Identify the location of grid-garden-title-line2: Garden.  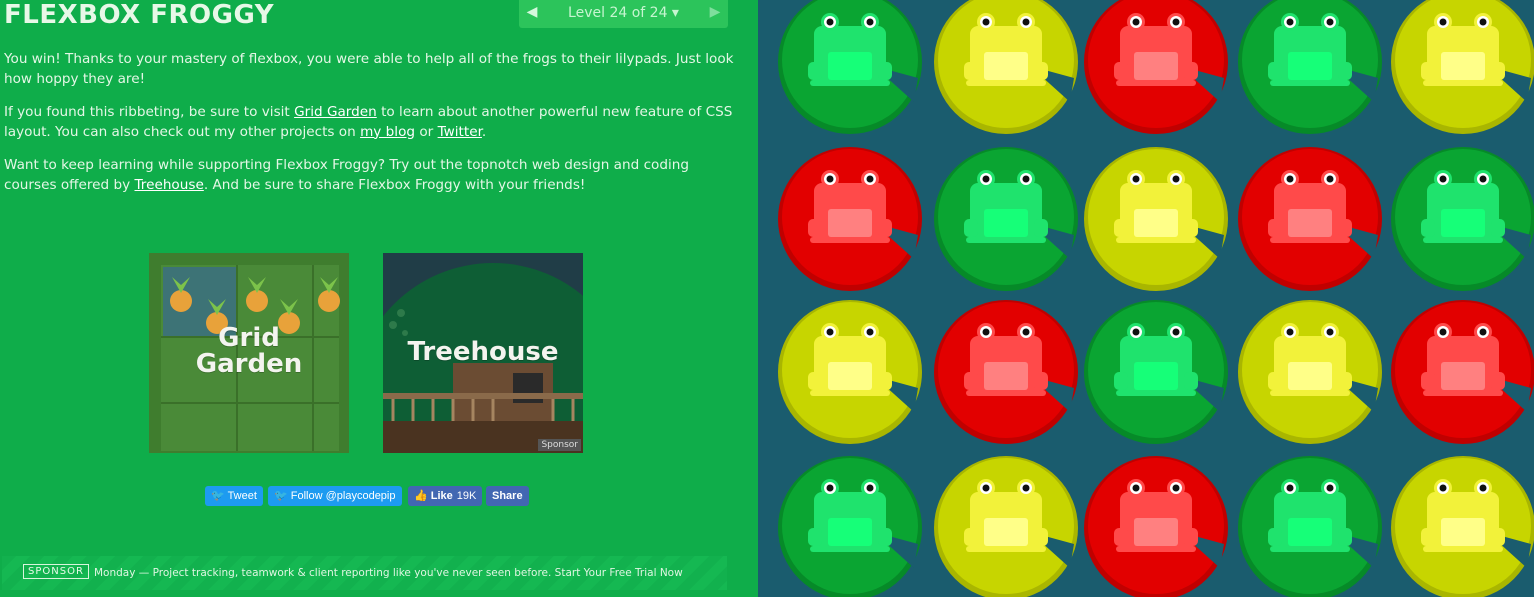
(249, 364).